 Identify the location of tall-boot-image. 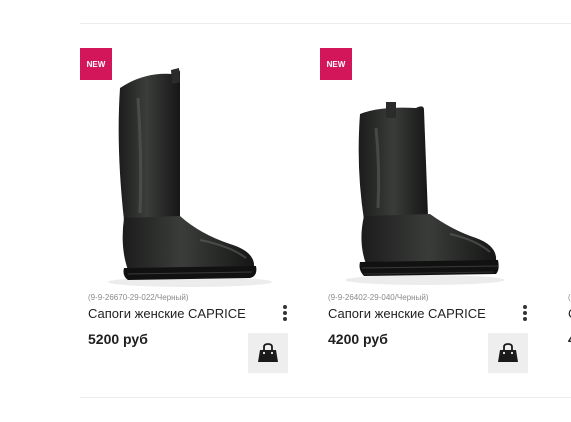
(190, 177).